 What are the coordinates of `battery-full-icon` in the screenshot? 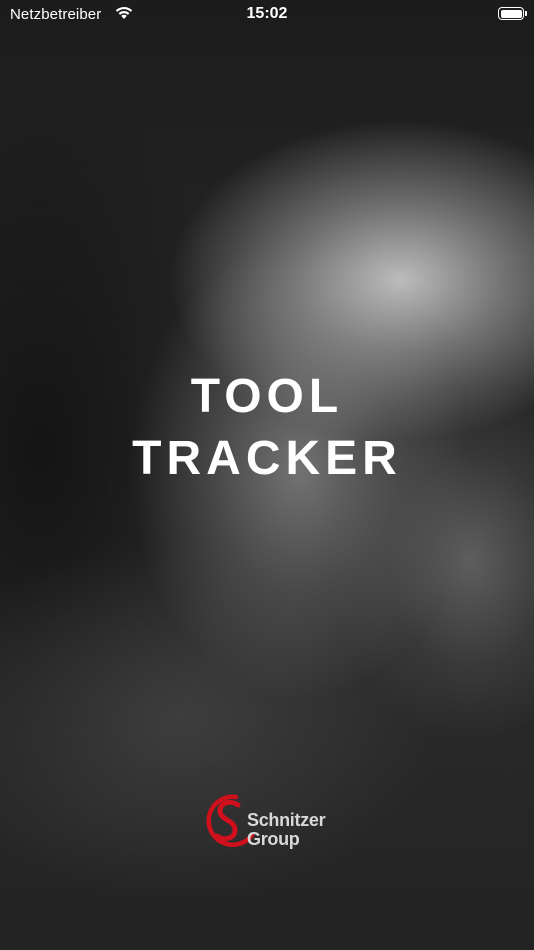 It's located at (512, 13).